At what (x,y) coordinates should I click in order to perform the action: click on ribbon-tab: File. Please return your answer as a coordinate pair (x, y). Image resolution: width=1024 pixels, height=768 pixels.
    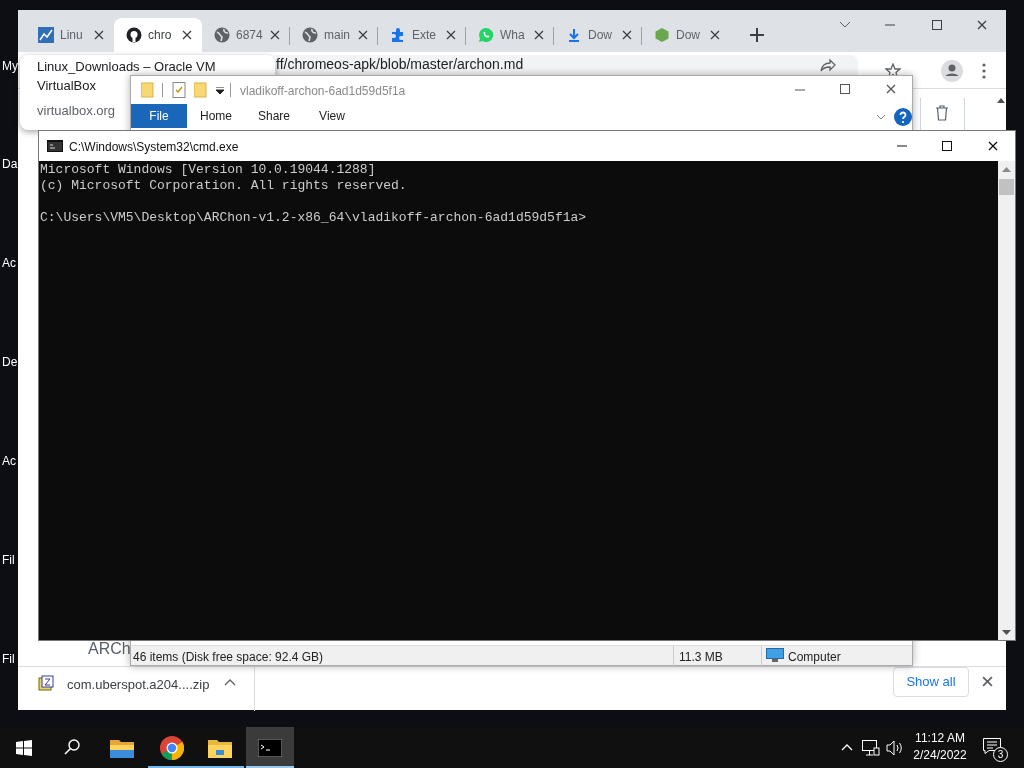
    Looking at the image, I should click on (159, 116).